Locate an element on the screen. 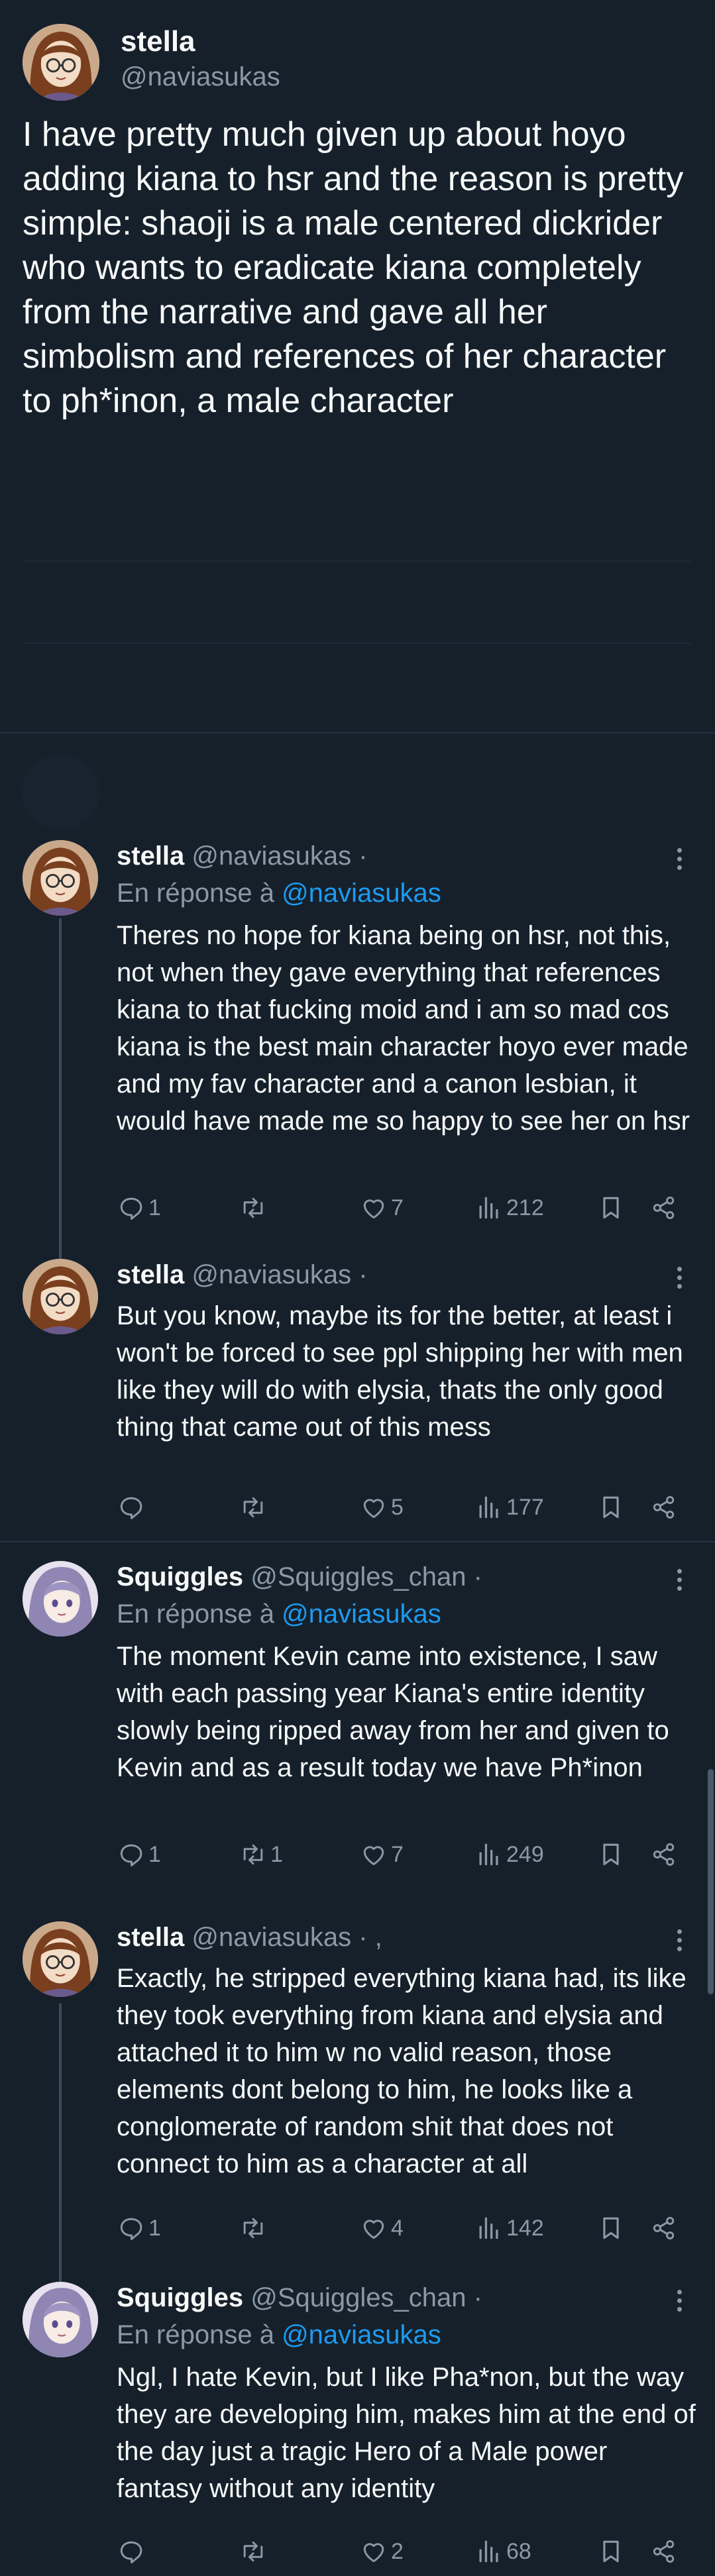 Image resolution: width=715 pixels, height=2576 pixels. reply-count: 1 is located at coordinates (154, 1207).